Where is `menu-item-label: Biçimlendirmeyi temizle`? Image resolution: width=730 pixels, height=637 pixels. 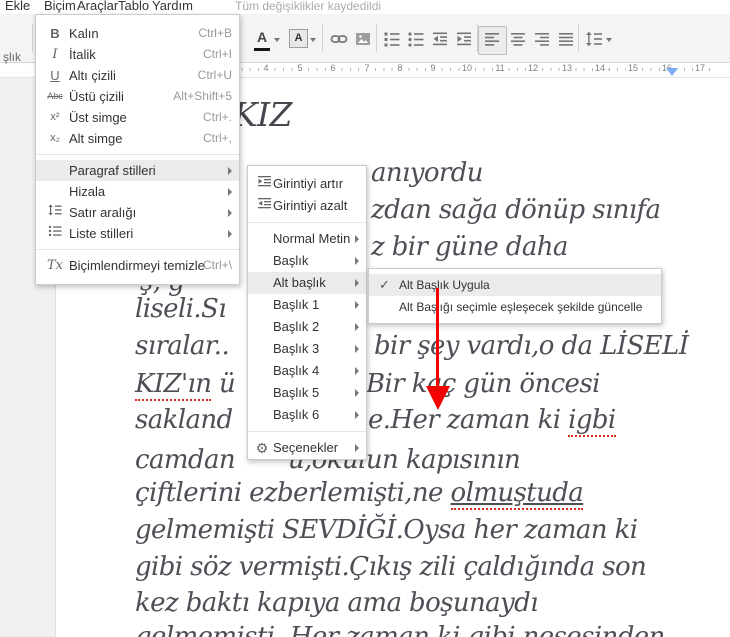
menu-item-label: Biçimlendirmeyi temizle is located at coordinates (137, 265).